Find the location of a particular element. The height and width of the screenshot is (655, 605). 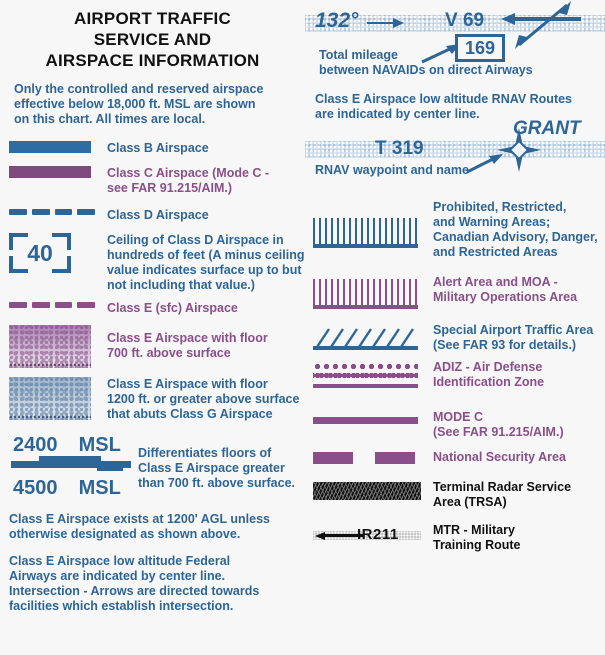

legend-label-line: Canadian Advisory, Danger, is located at coordinates (515, 237).